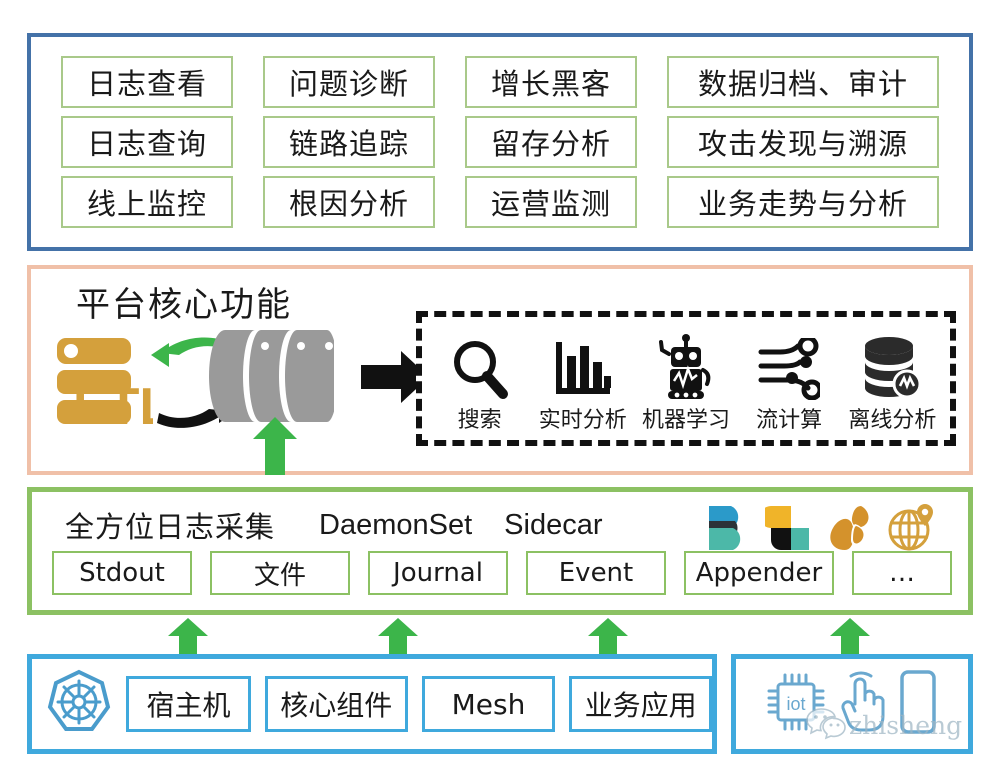  Describe the element at coordinates (170, 527) in the screenshot. I see `collection-heading: 全方位日志采集` at that location.